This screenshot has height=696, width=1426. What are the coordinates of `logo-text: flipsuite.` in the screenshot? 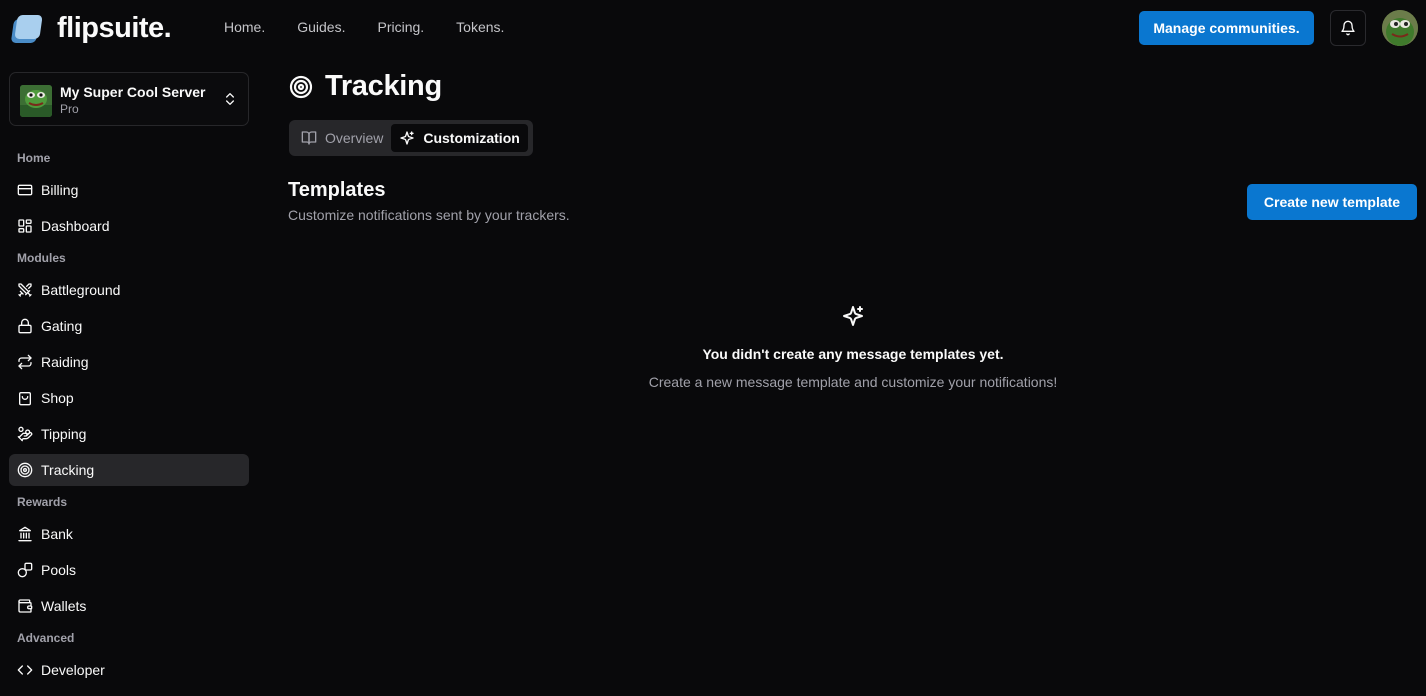 It's located at (114, 28).